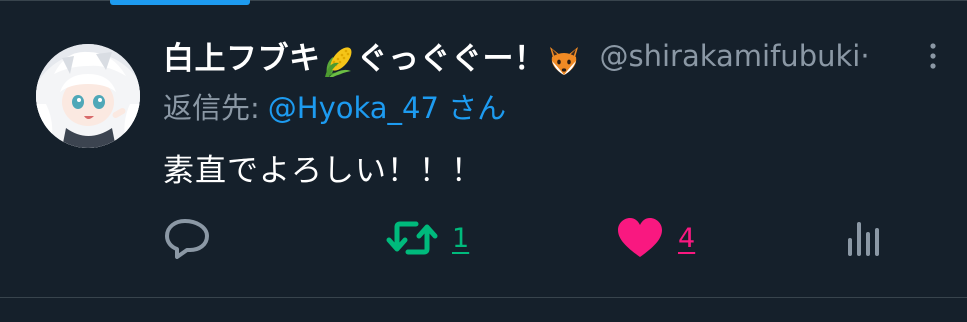 This screenshot has height=322, width=967. Describe the element at coordinates (564, 61) in the screenshot. I see `fox-emoji` at that location.